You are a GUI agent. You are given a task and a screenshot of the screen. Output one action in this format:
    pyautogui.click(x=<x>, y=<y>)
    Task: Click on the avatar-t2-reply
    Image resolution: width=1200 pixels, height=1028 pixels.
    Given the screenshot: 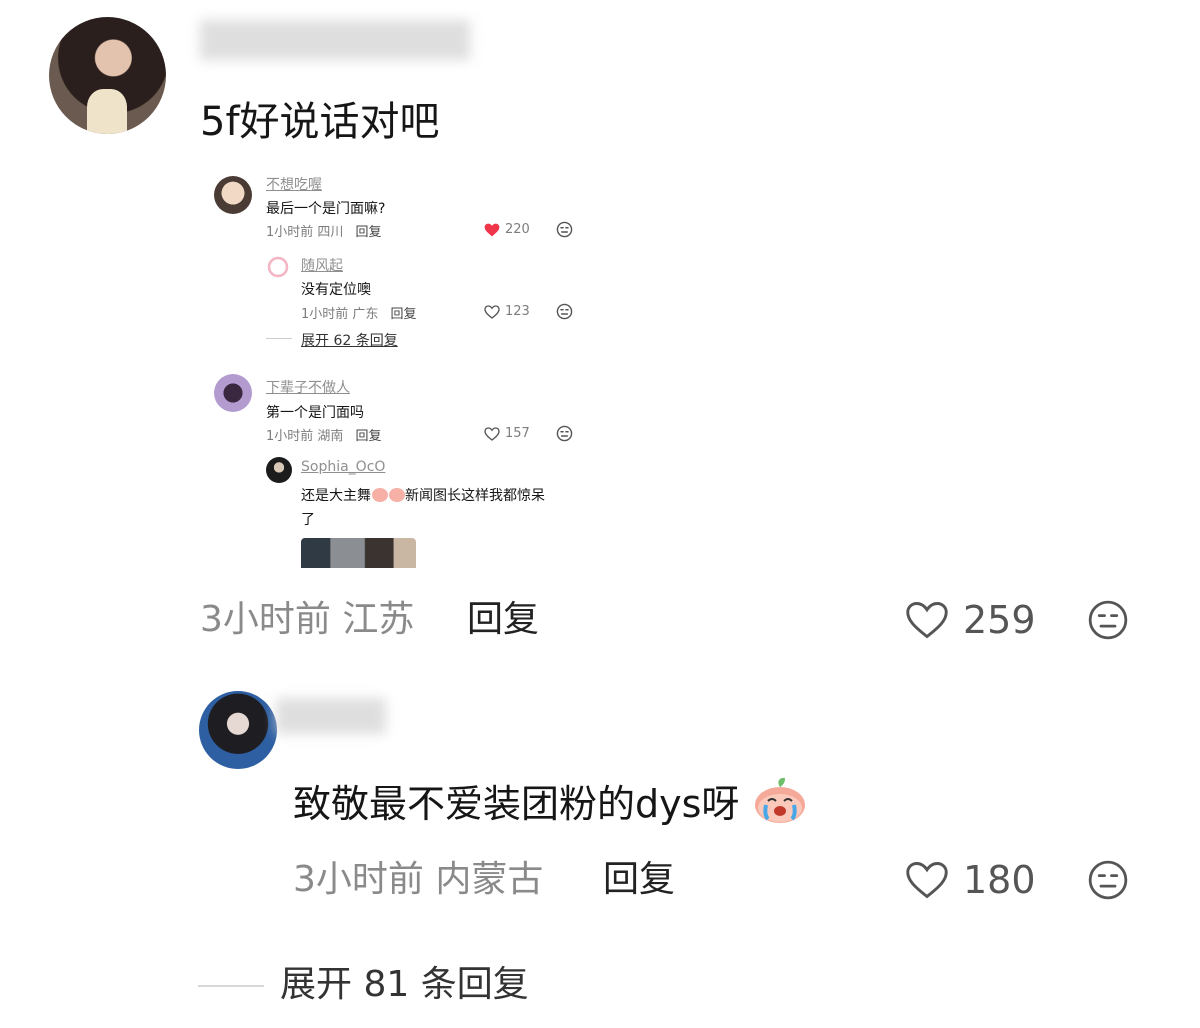 What is the action you would take?
    pyautogui.click(x=279, y=470)
    